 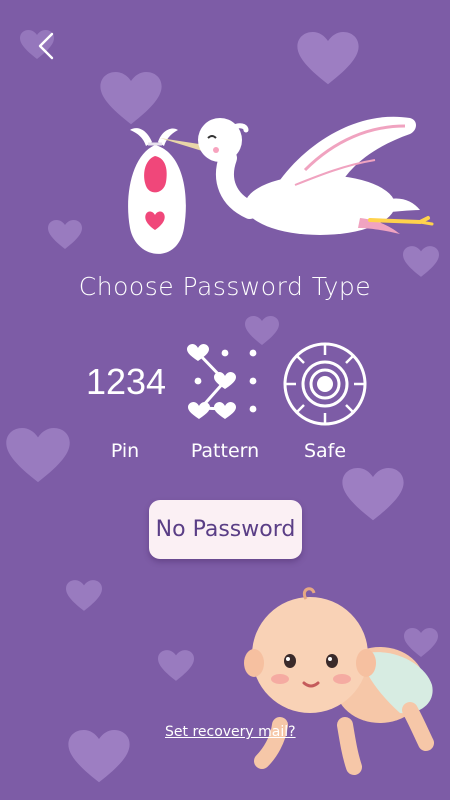 I want to click on page-title: Choose Password Type, so click(x=225, y=286).